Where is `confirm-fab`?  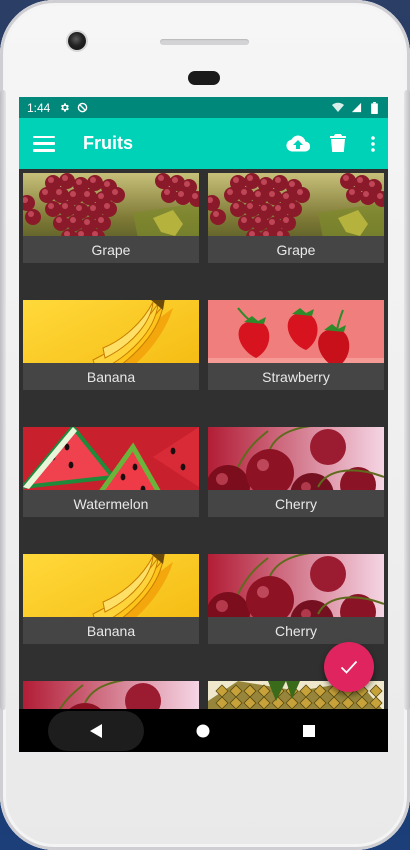
confirm-fab is located at coordinates (349, 667).